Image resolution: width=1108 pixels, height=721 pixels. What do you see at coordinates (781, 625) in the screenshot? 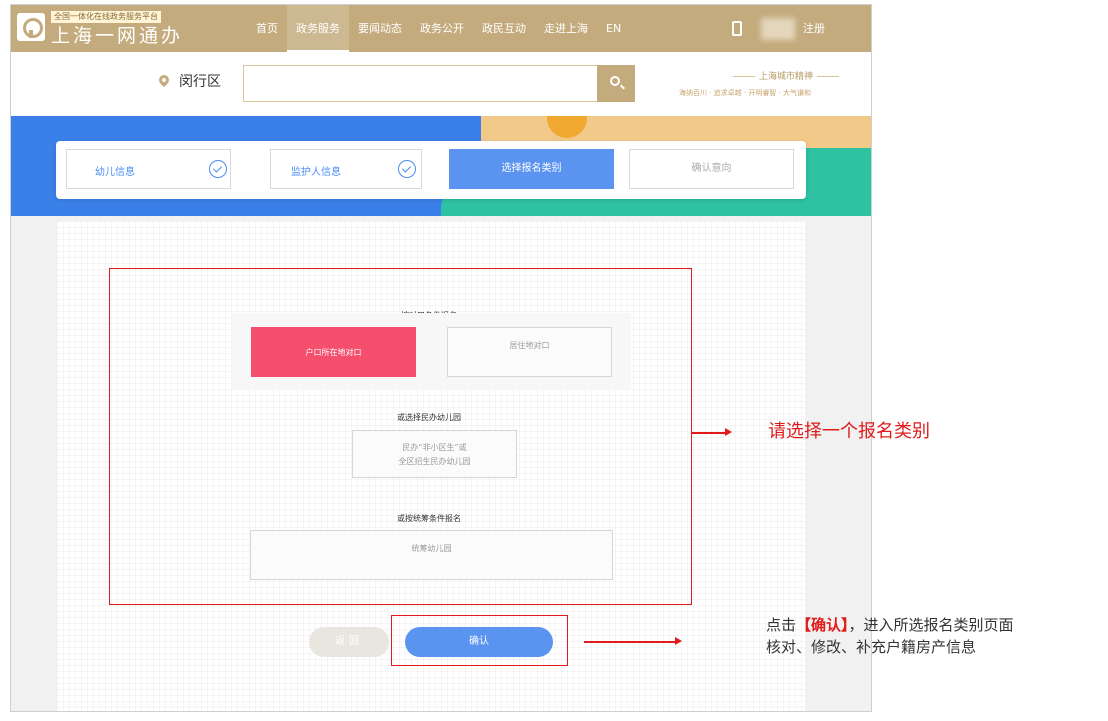
I see `annotation-text: 点击` at bounding box center [781, 625].